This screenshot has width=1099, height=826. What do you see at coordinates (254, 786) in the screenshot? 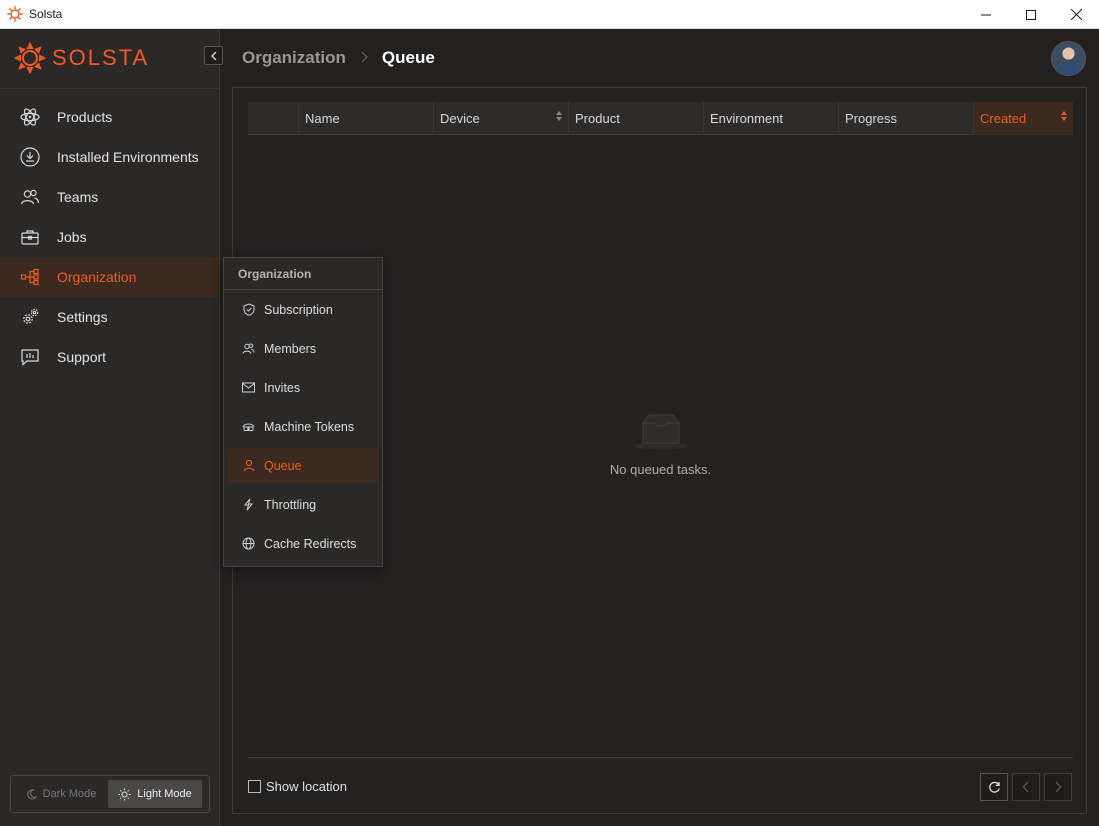
I see `checkbox-box` at bounding box center [254, 786].